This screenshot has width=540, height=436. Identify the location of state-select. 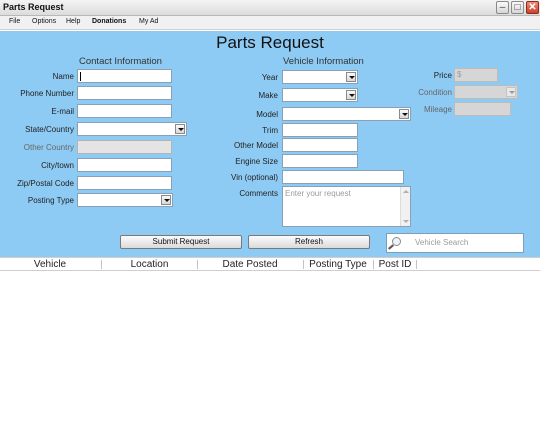
(132, 129).